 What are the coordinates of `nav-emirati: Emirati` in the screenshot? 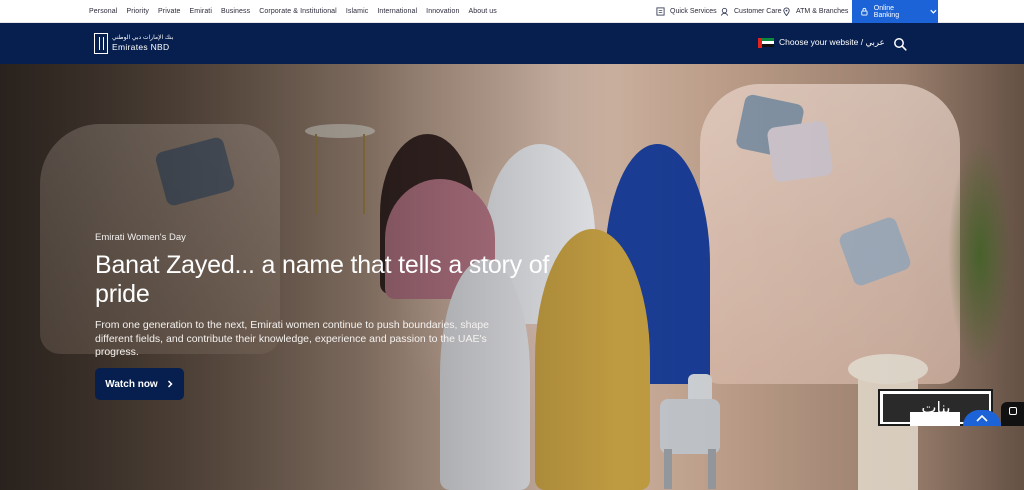 It's located at (201, 11).